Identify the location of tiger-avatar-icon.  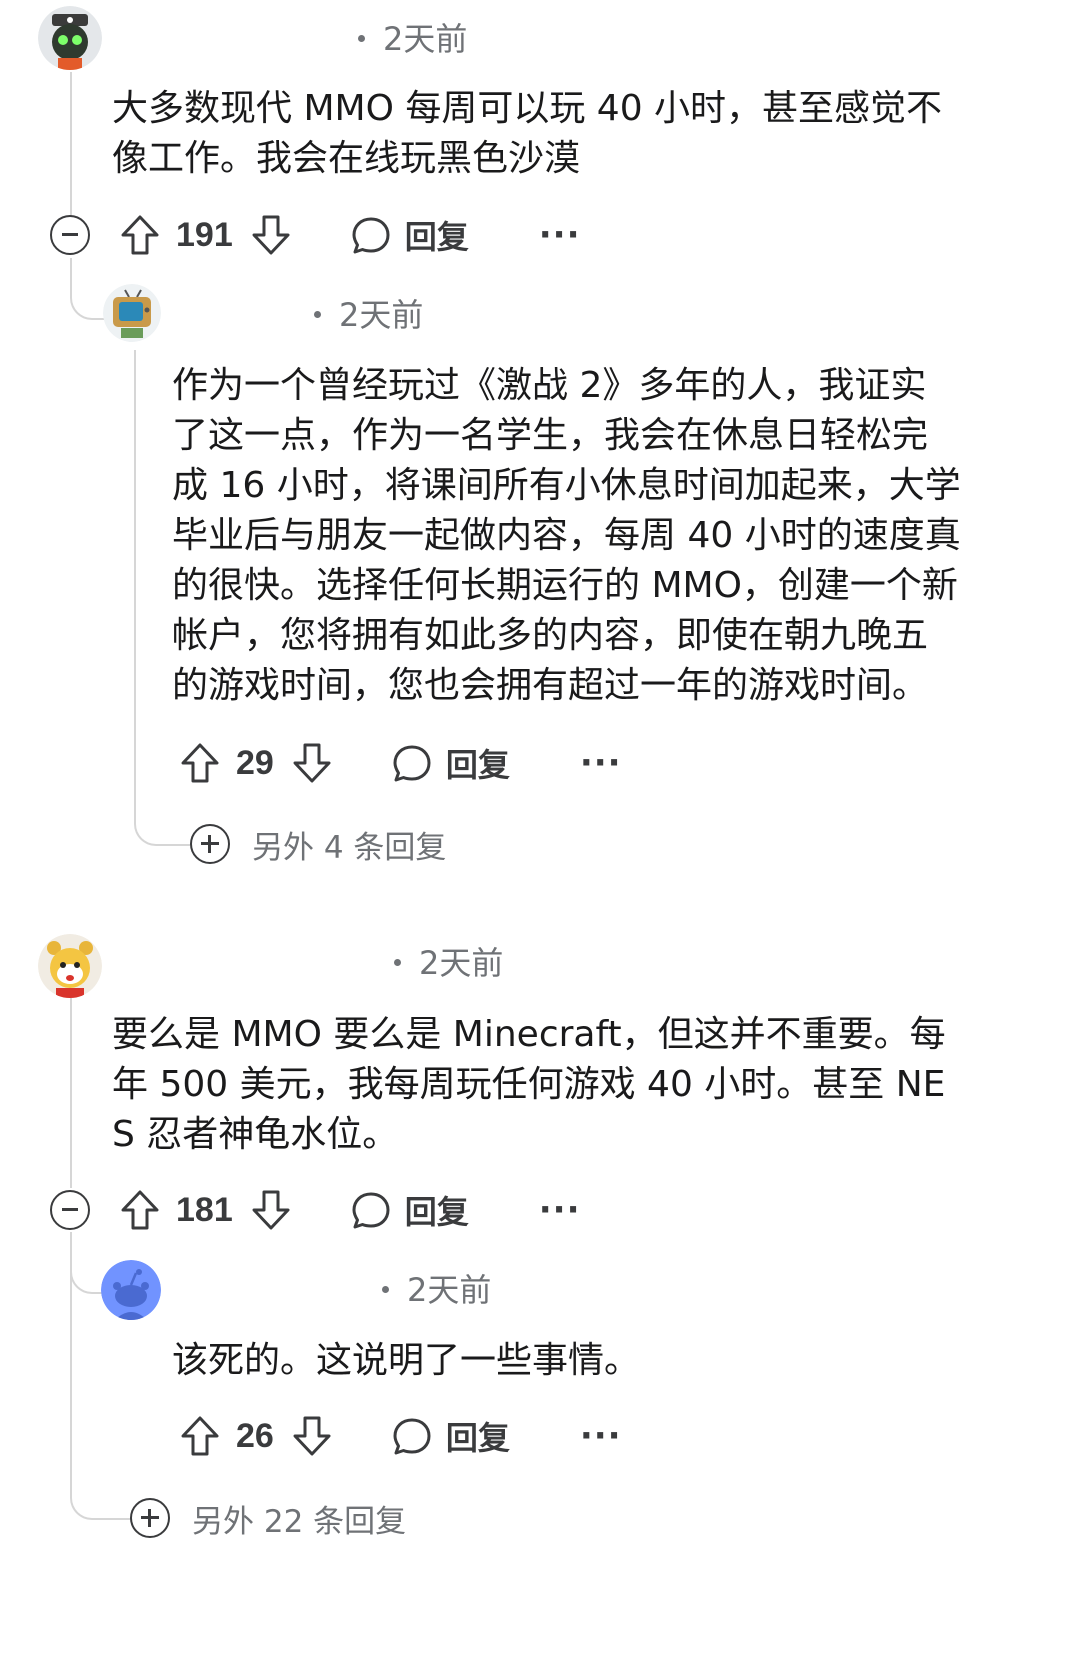
(70, 966).